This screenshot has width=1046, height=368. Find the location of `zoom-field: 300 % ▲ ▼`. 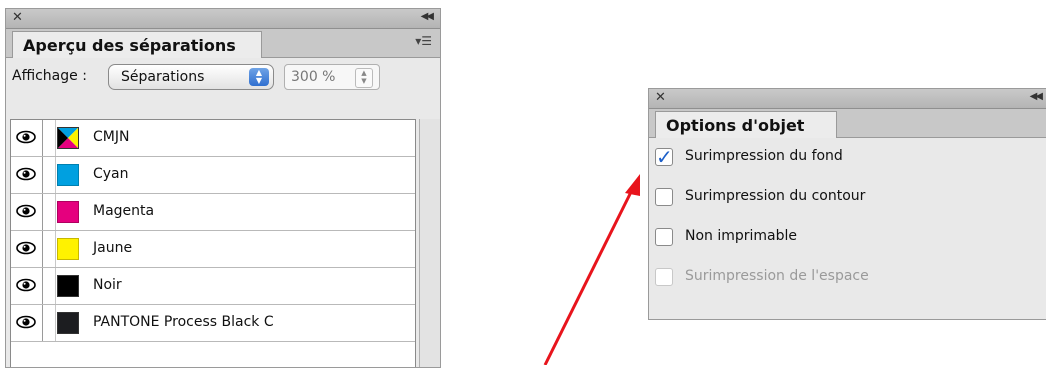

zoom-field: 300 % ▲ ▼ is located at coordinates (332, 77).